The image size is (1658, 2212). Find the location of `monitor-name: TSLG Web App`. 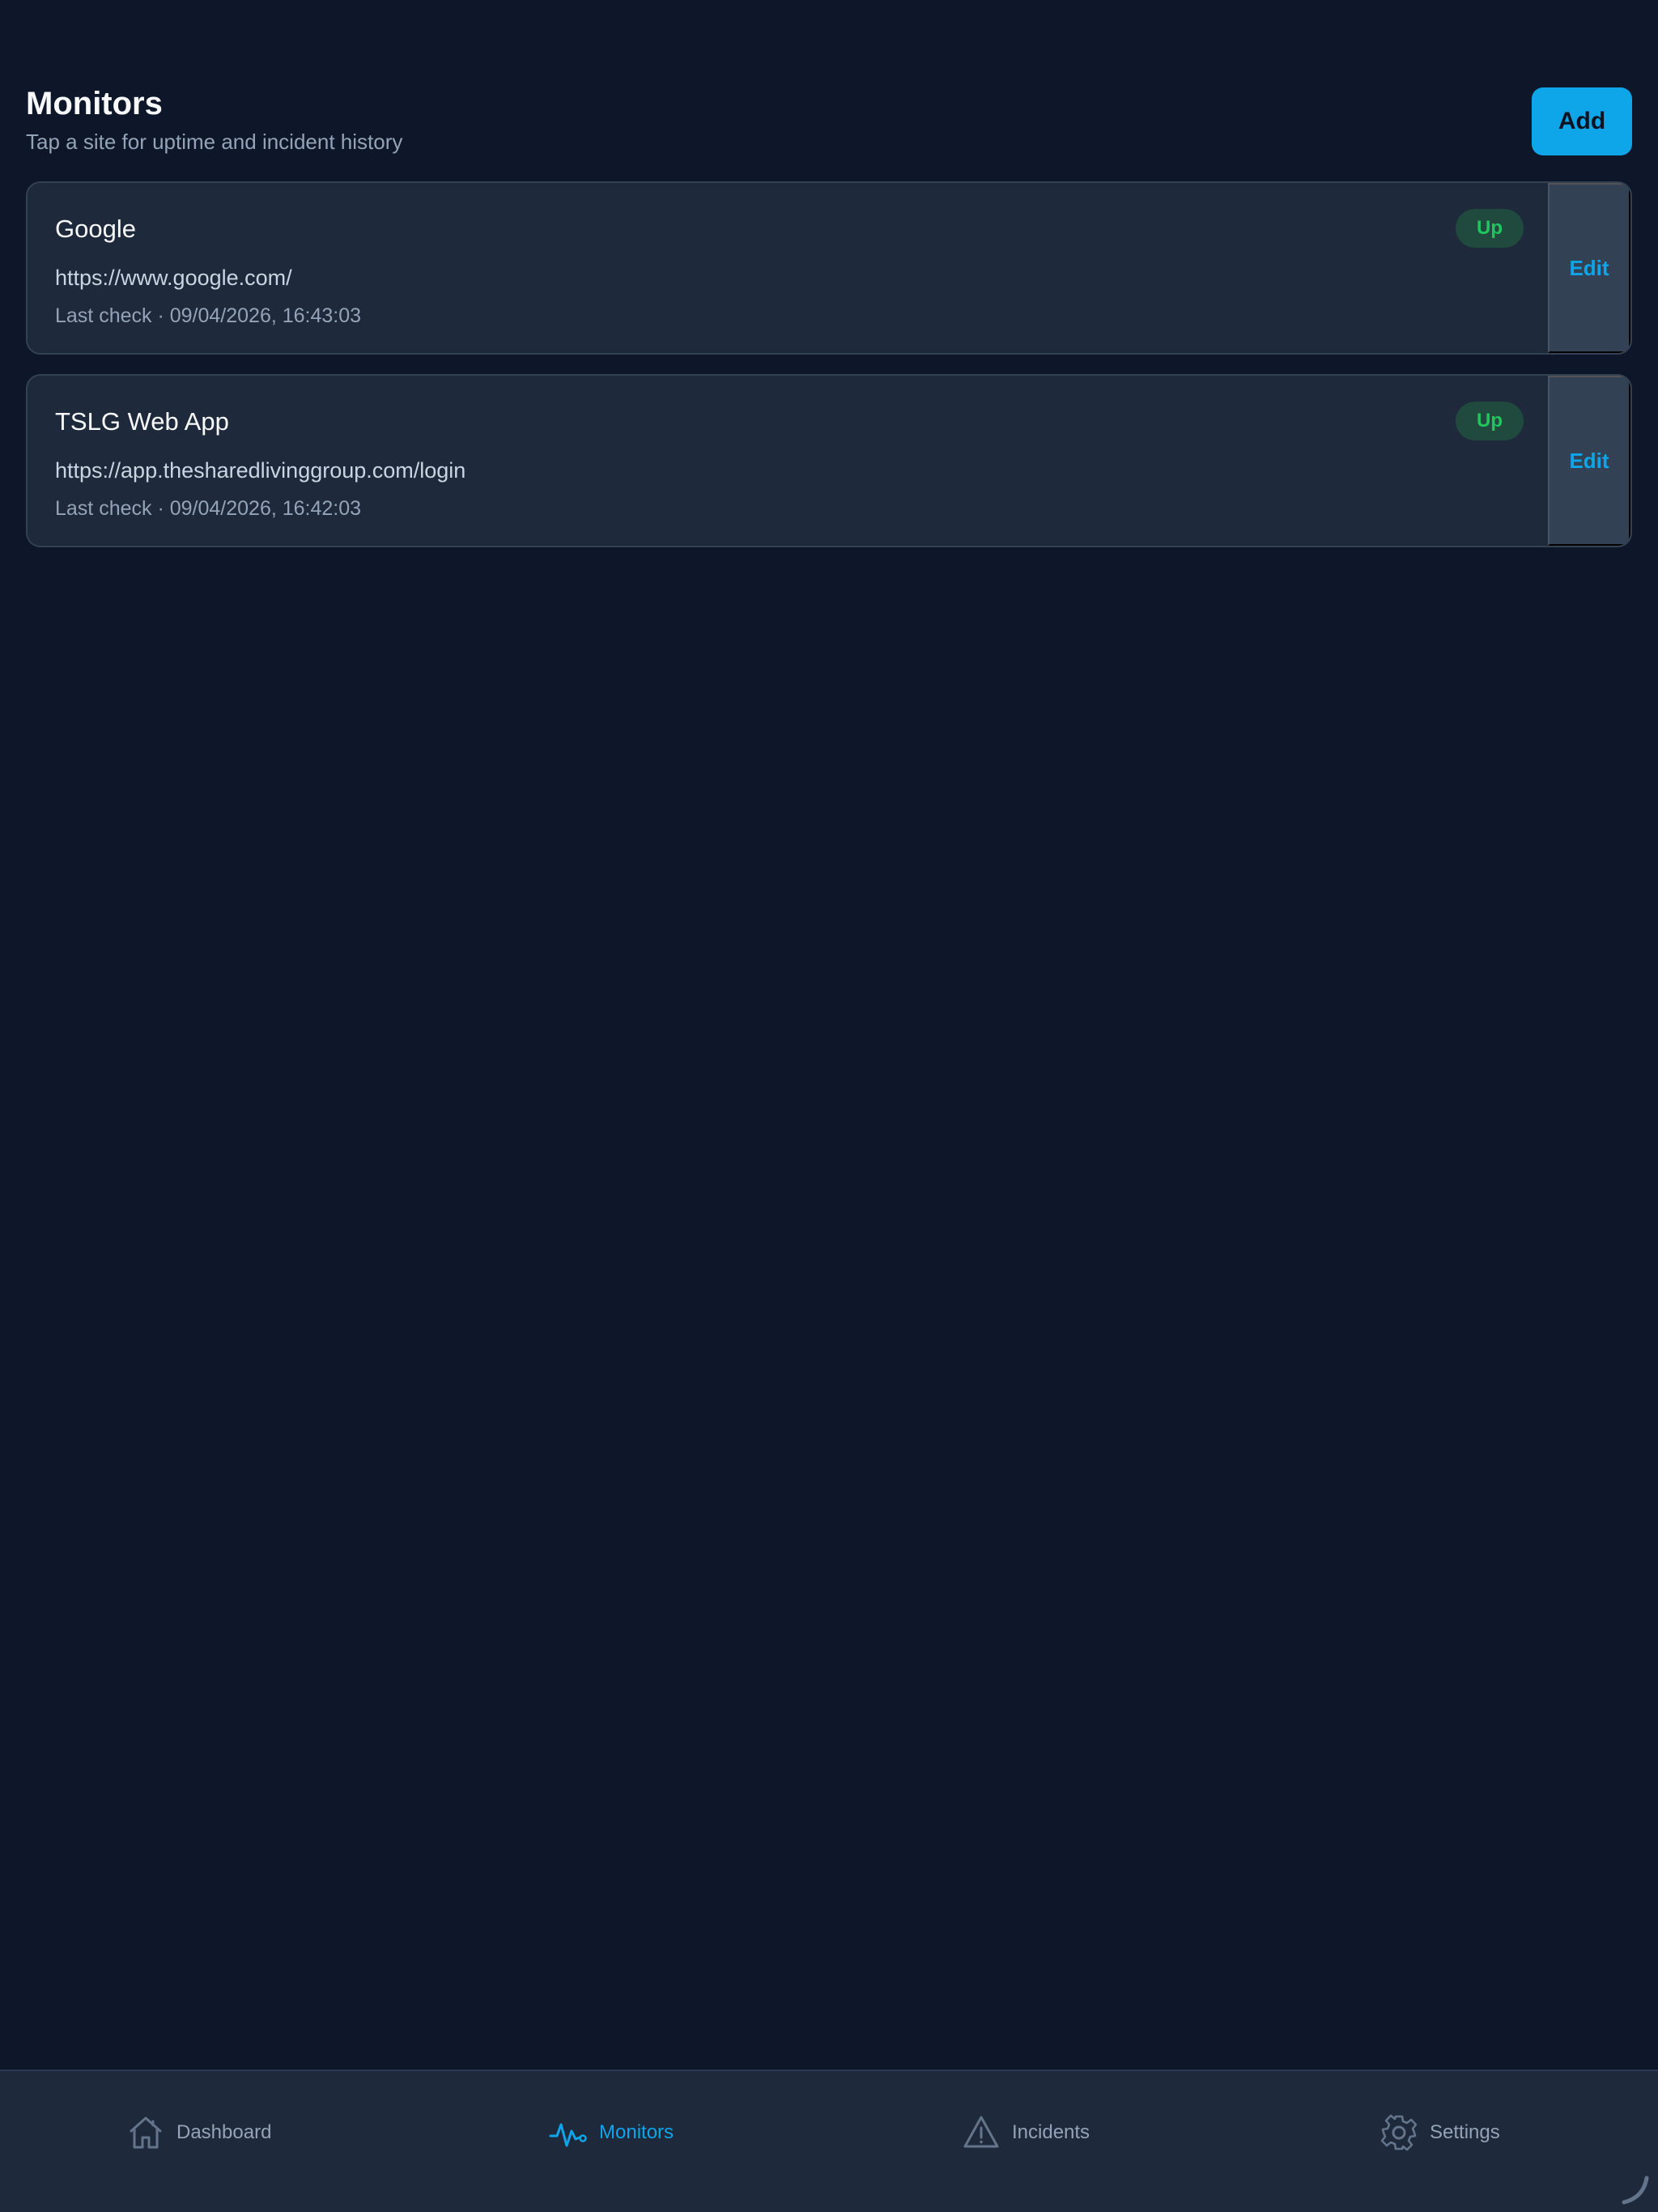

monitor-name: TSLG Web App is located at coordinates (142, 422).